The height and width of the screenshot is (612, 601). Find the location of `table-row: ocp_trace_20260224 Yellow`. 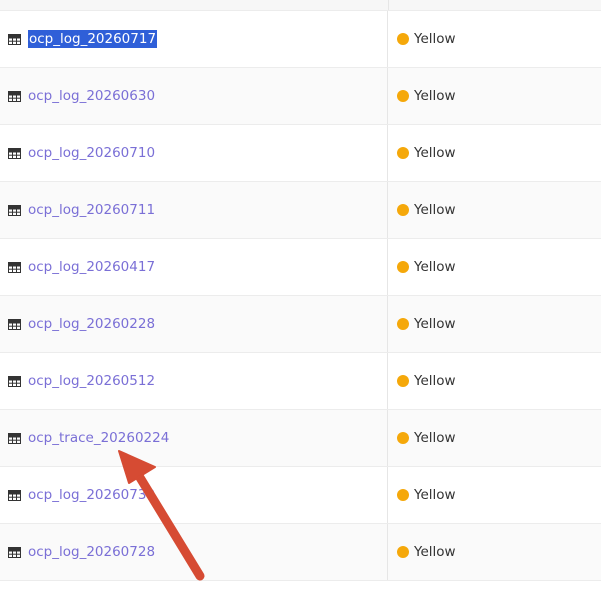

table-row: ocp_trace_20260224 Yellow is located at coordinates (300, 438).